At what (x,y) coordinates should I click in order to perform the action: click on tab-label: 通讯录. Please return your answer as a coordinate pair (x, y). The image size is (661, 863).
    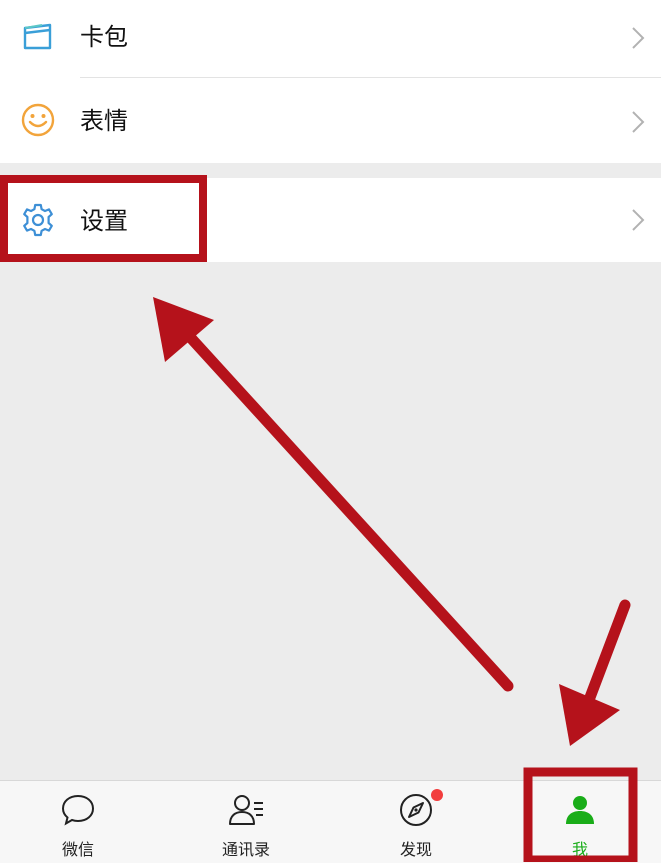
    Looking at the image, I should click on (245, 849).